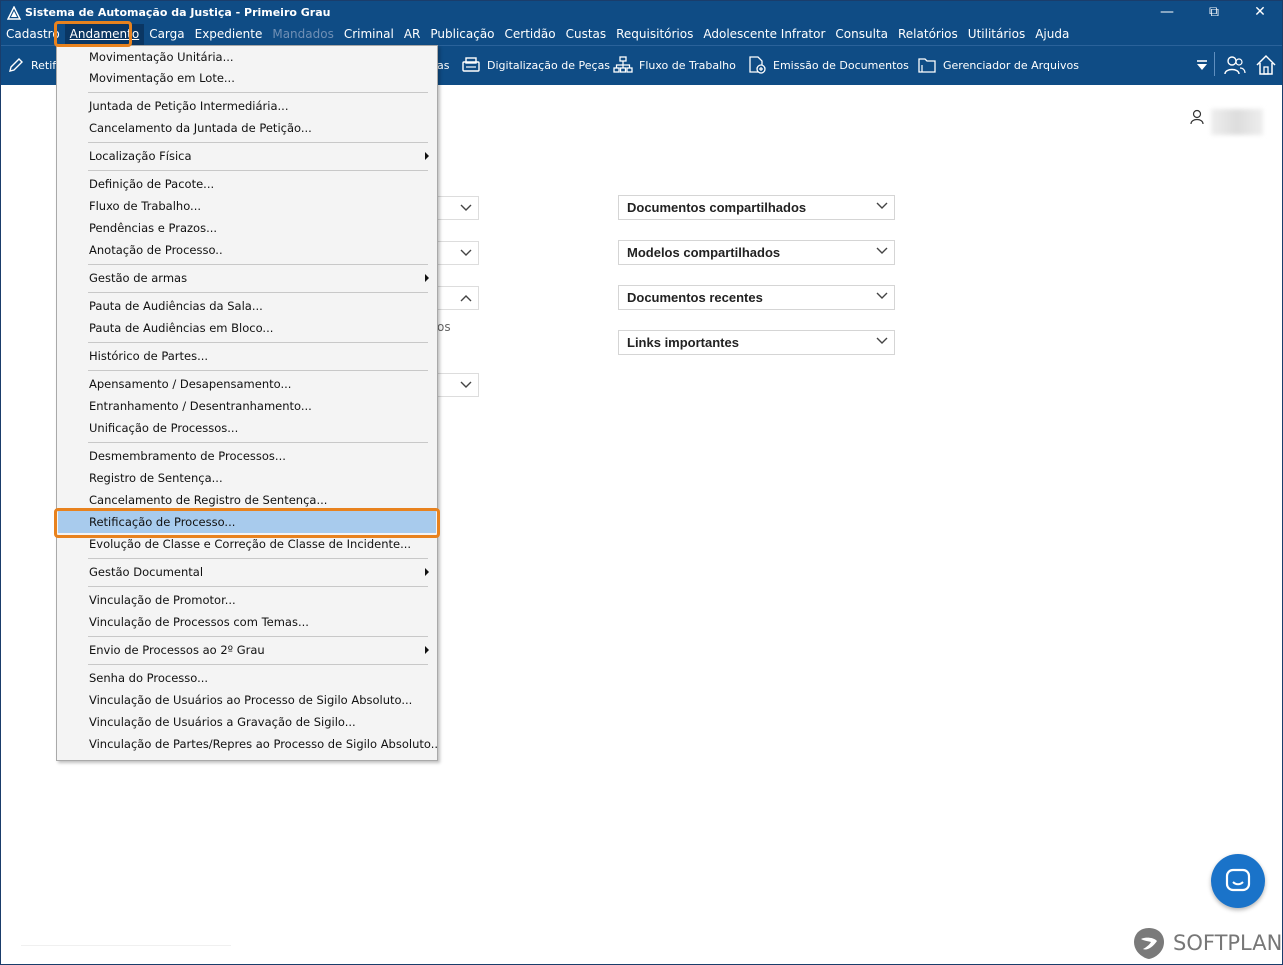 The image size is (1283, 965). I want to click on accordion-documentos-recentes: Documentos recentes, so click(756, 297).